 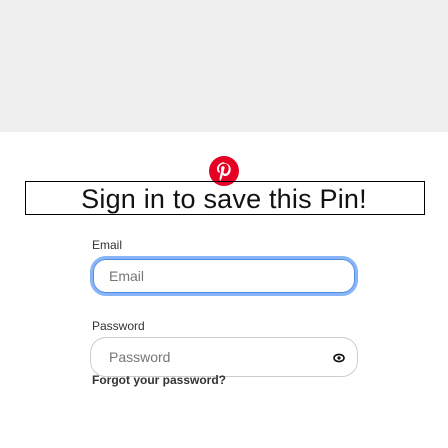 I want to click on page-title: Sign in to save this Pin!, so click(x=224, y=199).